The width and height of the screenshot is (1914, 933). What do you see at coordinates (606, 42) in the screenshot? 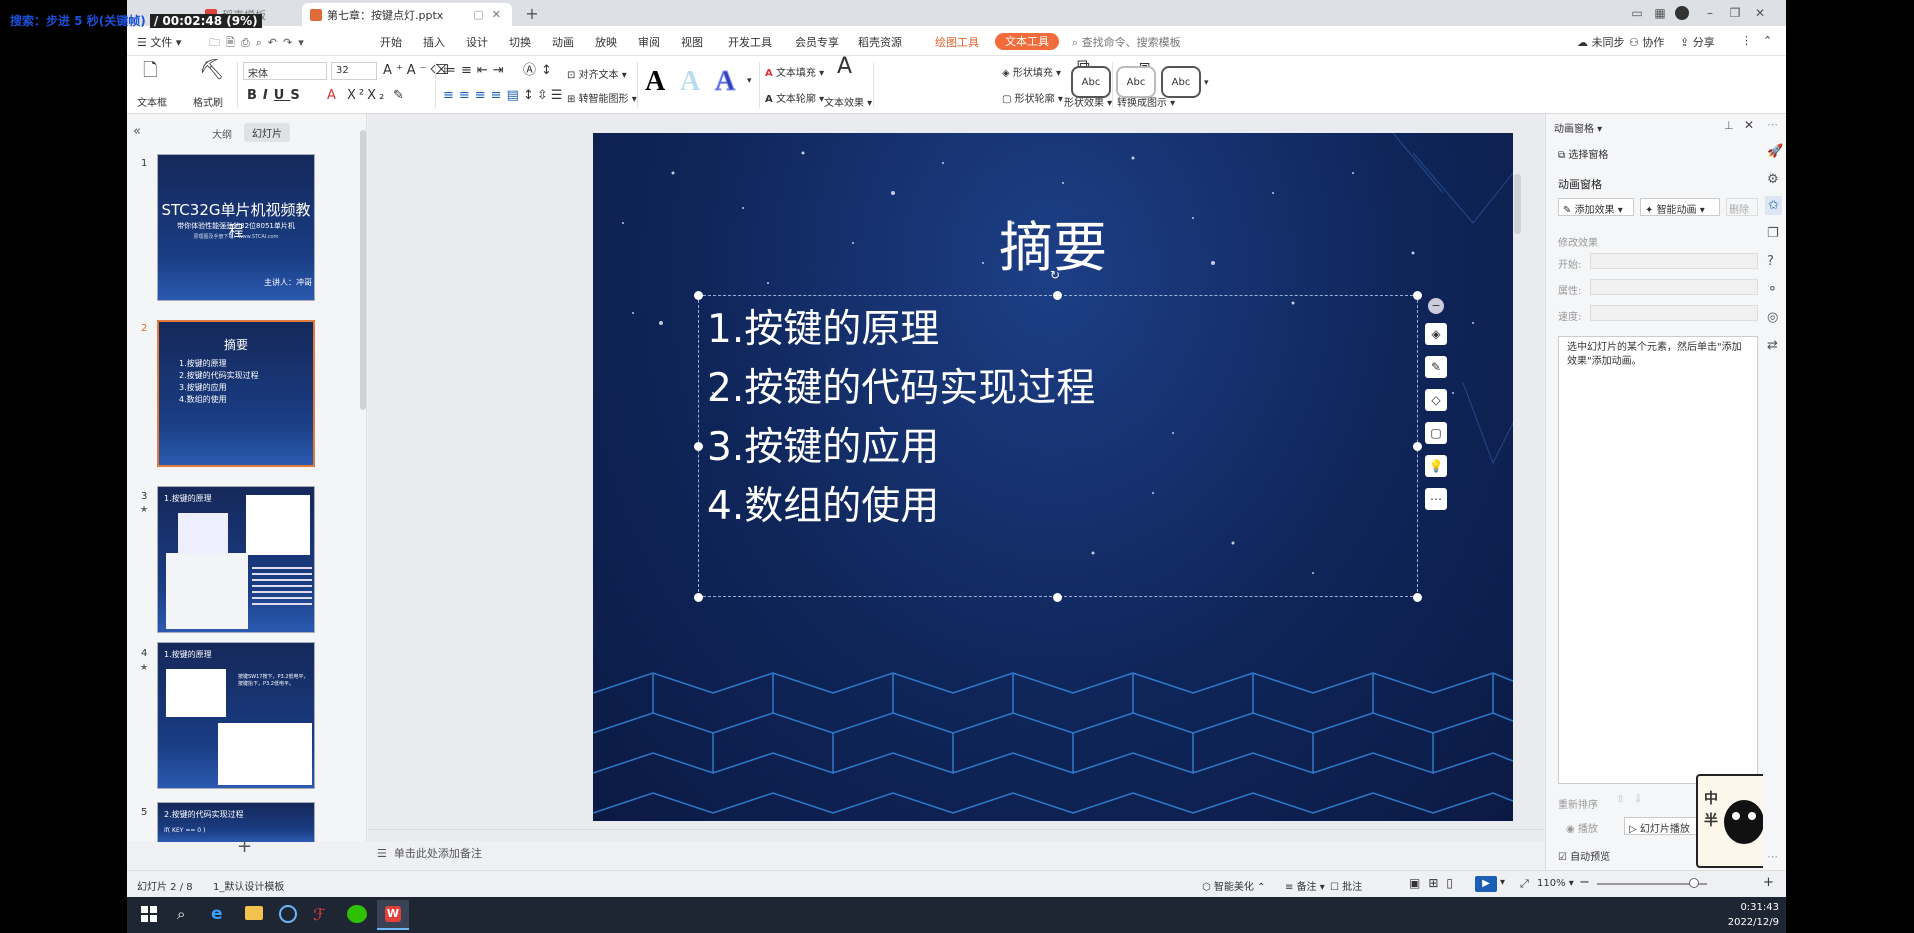
I see `menu-slideshow: 放映` at bounding box center [606, 42].